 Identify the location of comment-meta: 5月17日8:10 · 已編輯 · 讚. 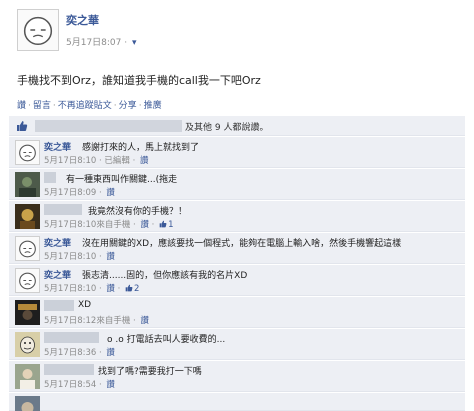
(96, 161).